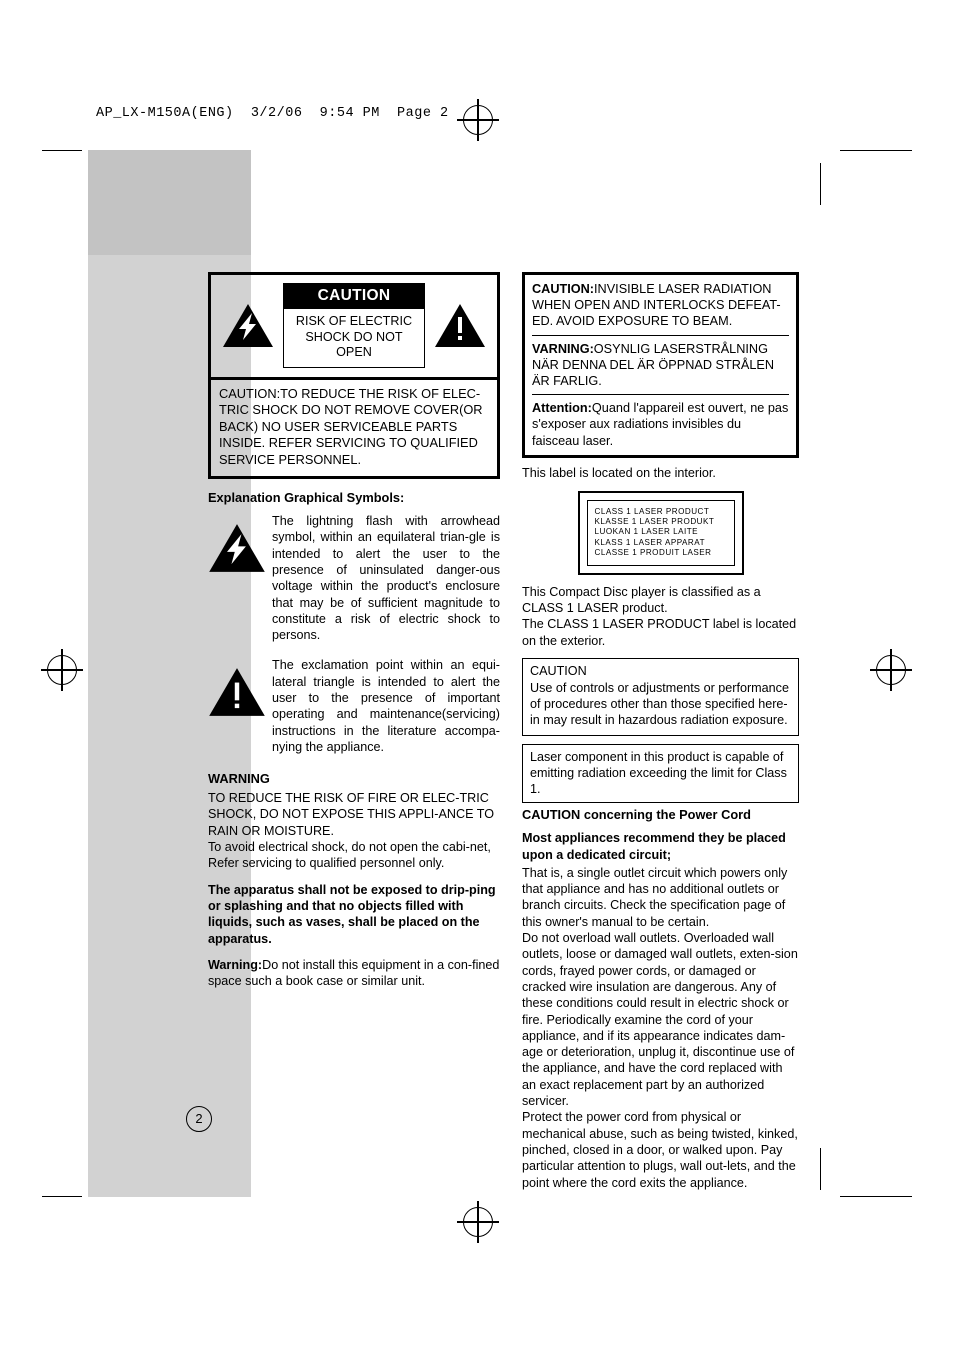 Image resolution: width=954 pixels, height=1351 pixels. Describe the element at coordinates (272, 113) in the screenshot. I see `print-header: AP_LX-M150A(ENG) 3/2/06 9:54 PM Page 2` at that location.